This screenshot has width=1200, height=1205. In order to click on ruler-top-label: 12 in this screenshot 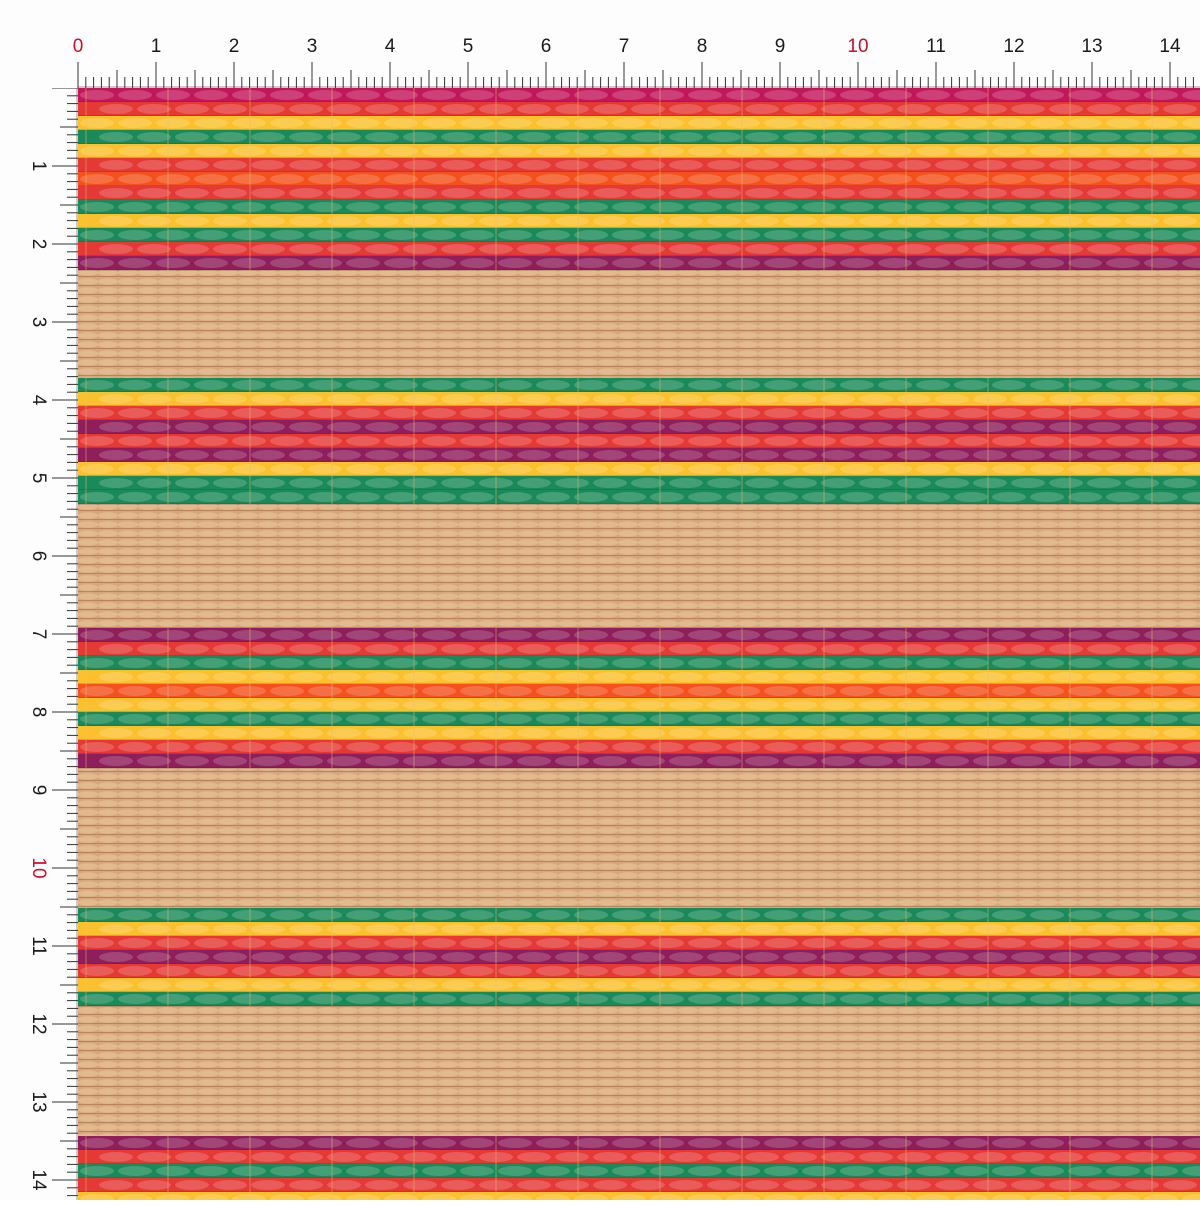, I will do `click(1013, 46)`.